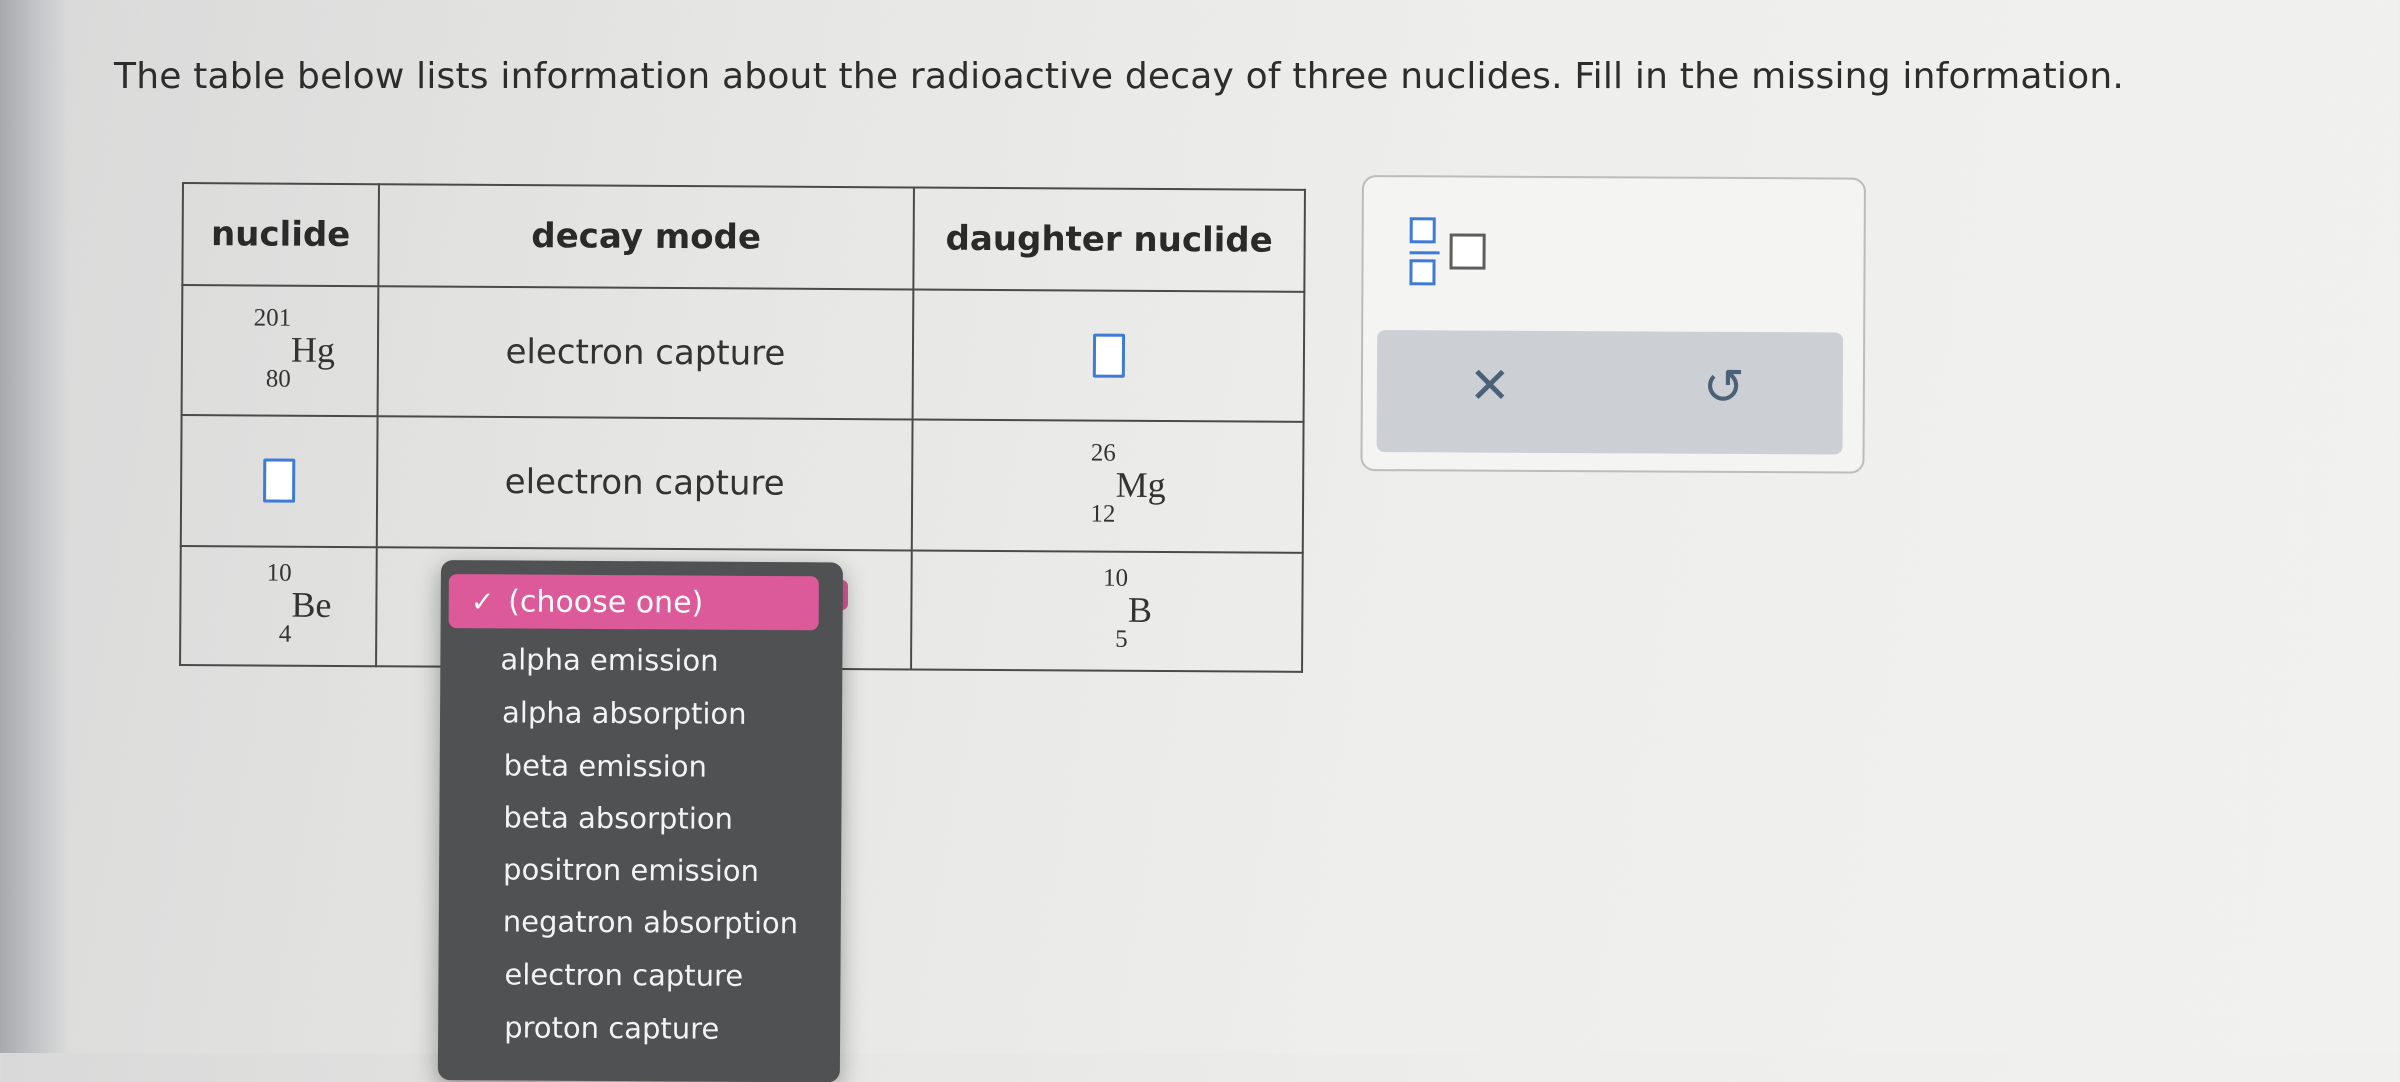 The height and width of the screenshot is (1082, 2400). I want to click on element-symbol: B, so click(1140, 610).